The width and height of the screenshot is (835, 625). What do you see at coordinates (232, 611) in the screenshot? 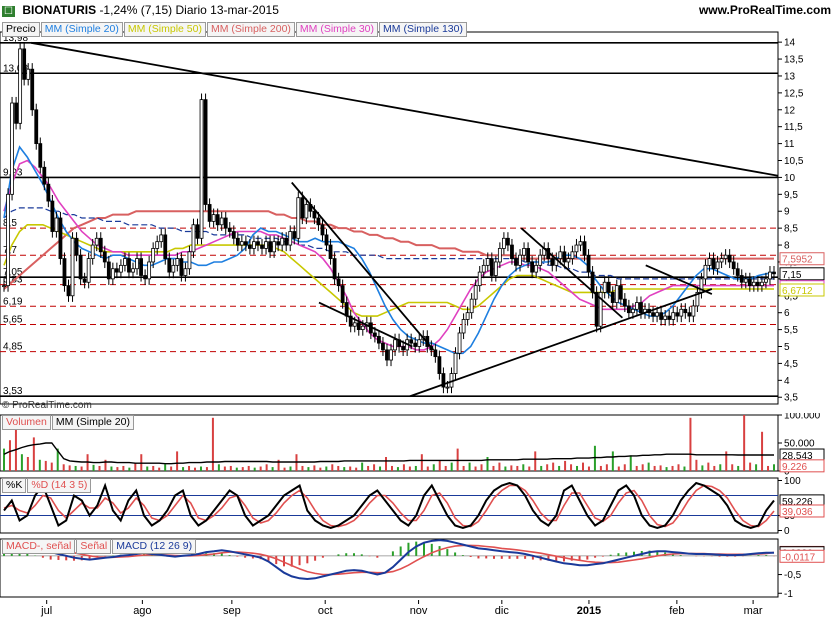
I see `x-axis-month-label: sep` at bounding box center [232, 611].